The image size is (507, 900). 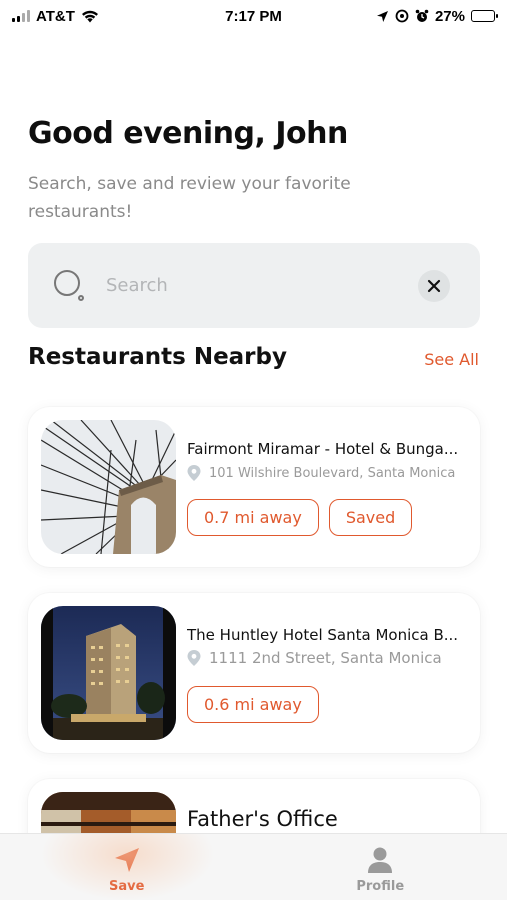 I want to click on restaurant-address: 1111 2nd Street, Santa Monica, so click(x=325, y=658).